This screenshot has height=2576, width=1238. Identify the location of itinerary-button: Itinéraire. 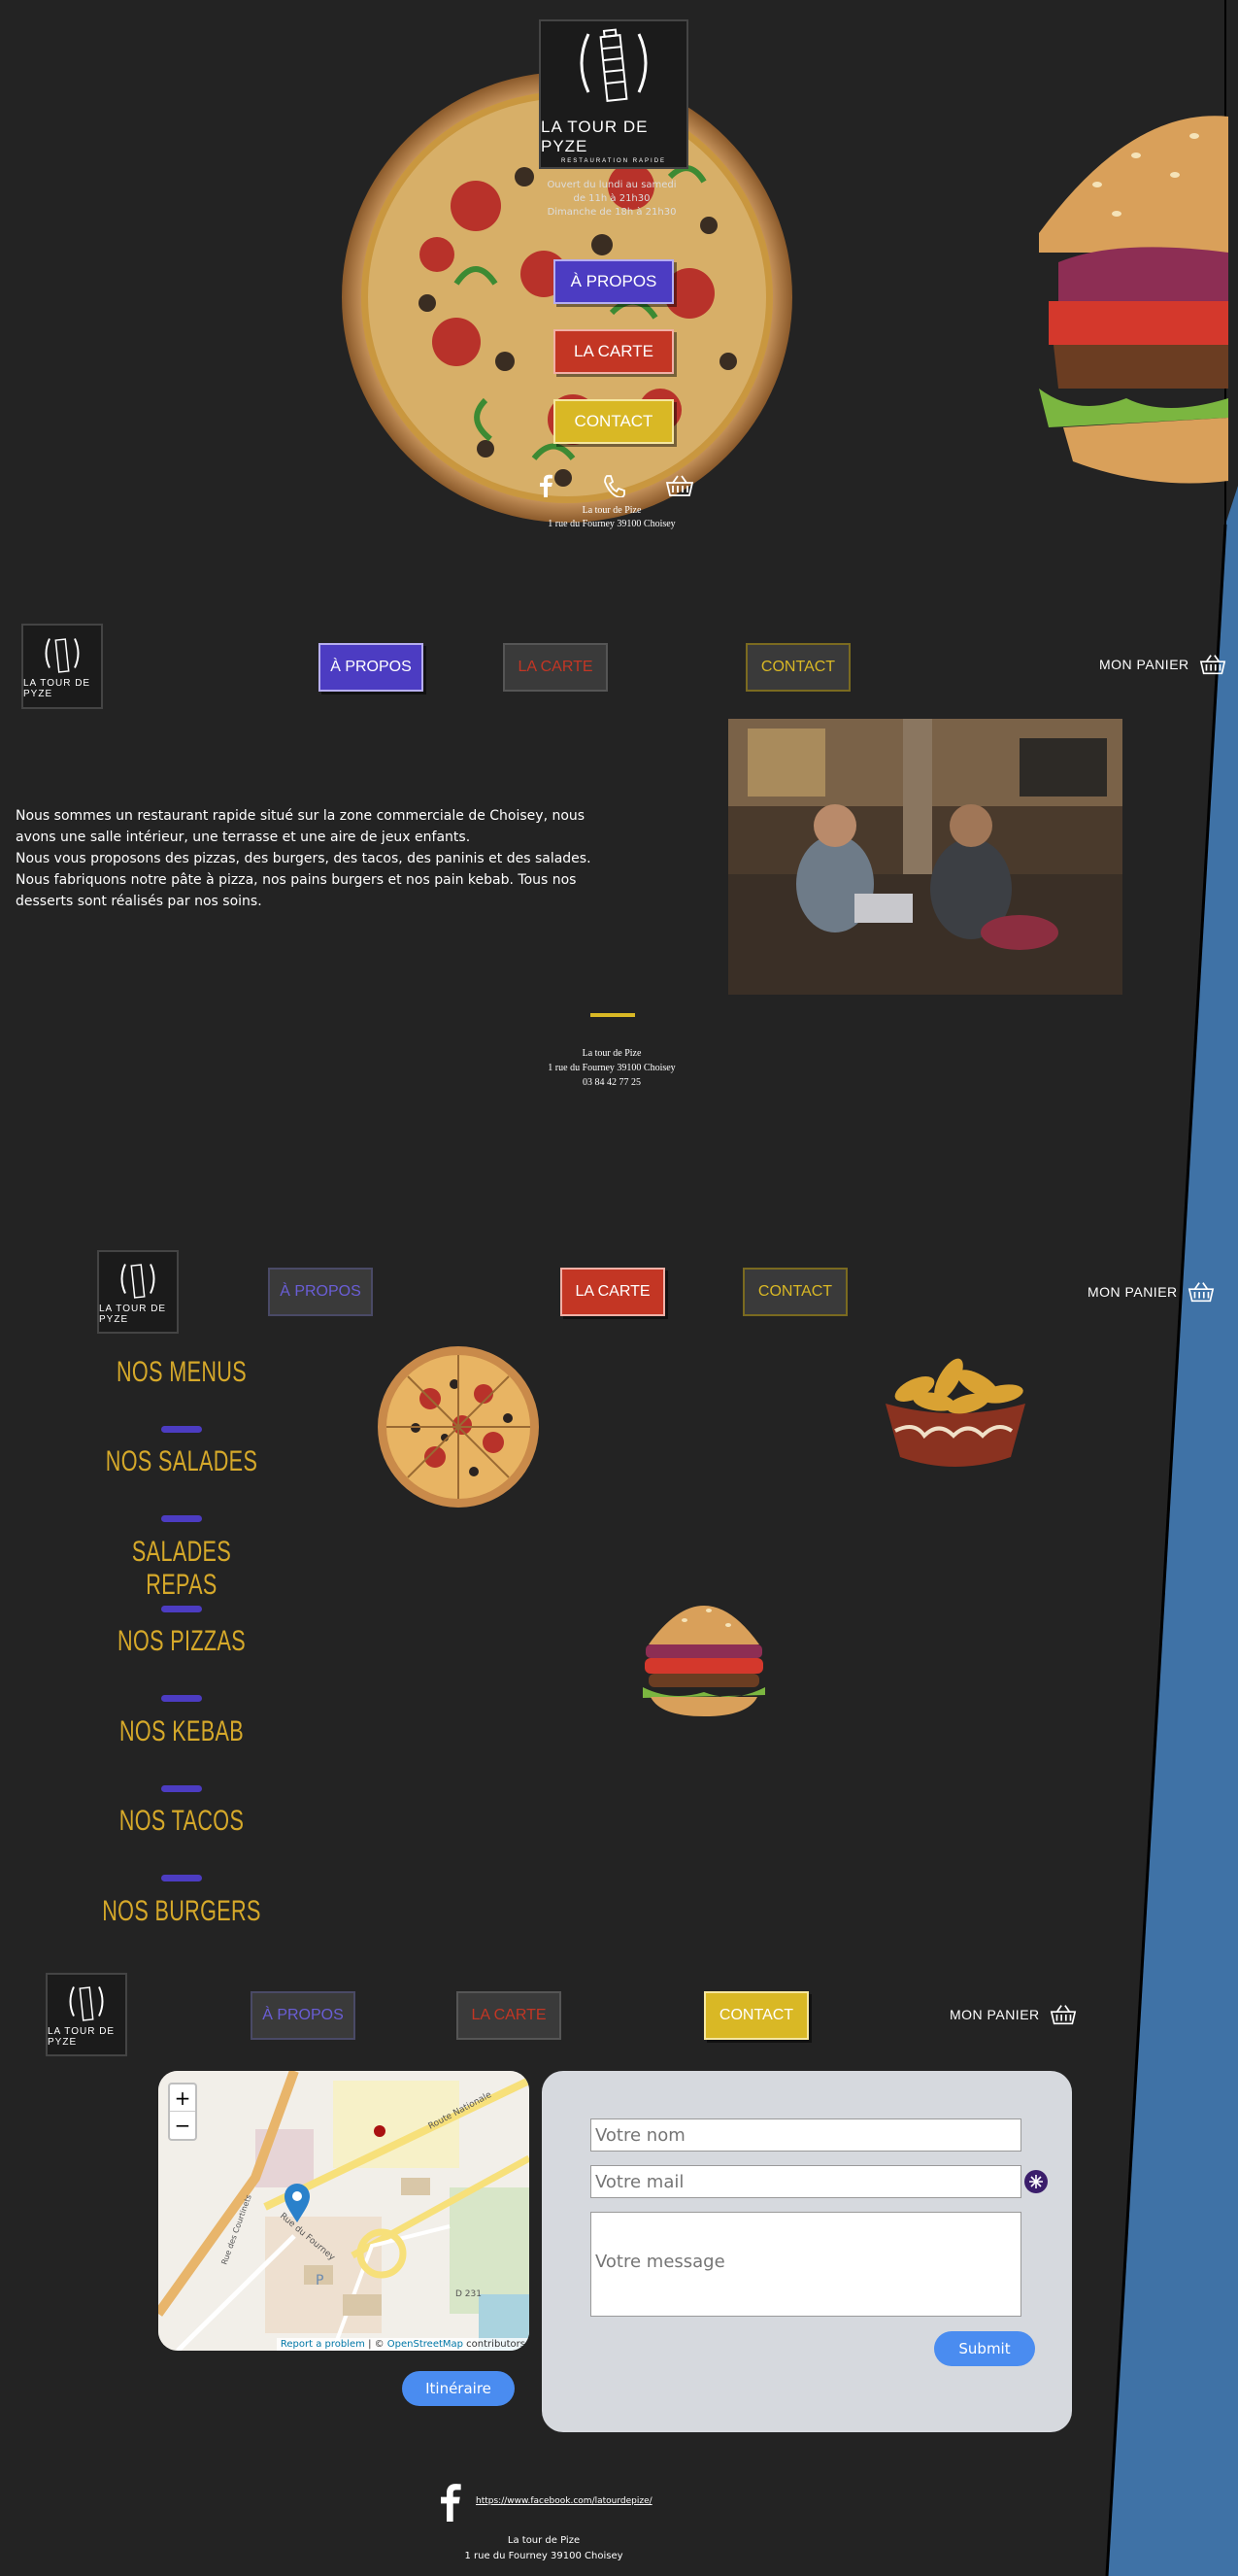
(459, 2388).